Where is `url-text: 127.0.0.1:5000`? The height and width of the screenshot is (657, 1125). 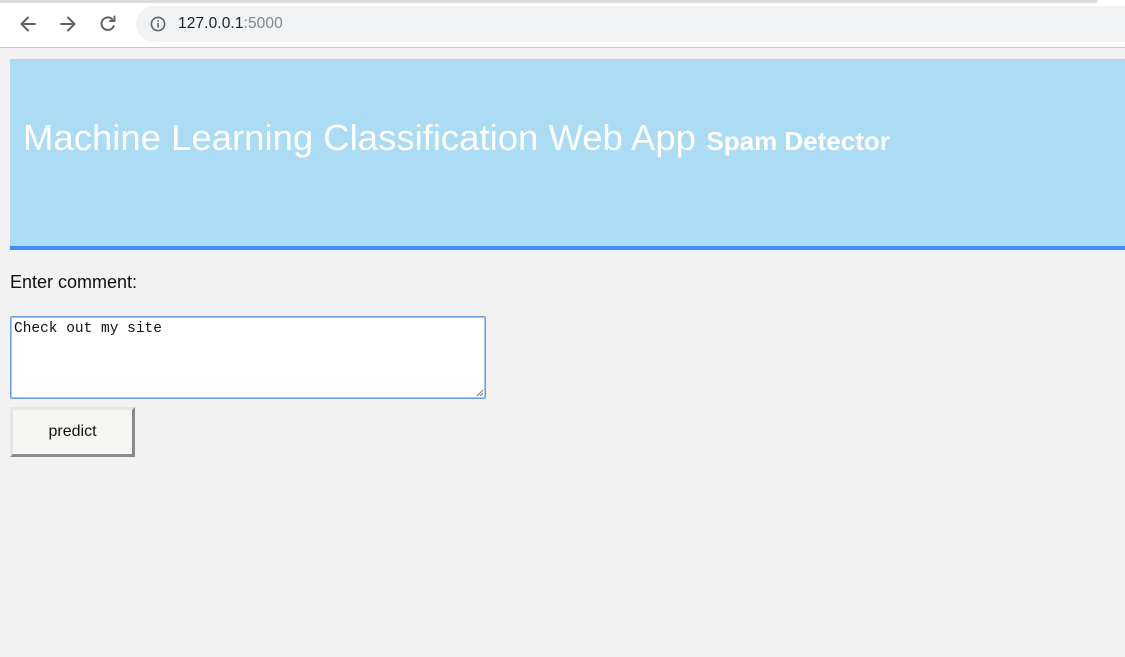 url-text: 127.0.0.1:5000 is located at coordinates (230, 24).